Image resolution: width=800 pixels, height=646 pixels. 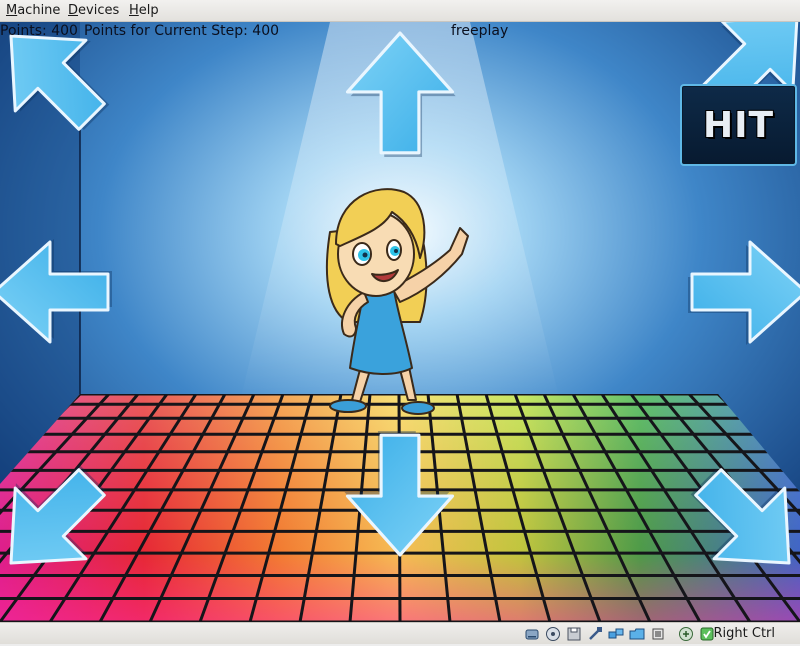 What do you see at coordinates (637, 634) in the screenshot?
I see `shared-folders-icon` at bounding box center [637, 634].